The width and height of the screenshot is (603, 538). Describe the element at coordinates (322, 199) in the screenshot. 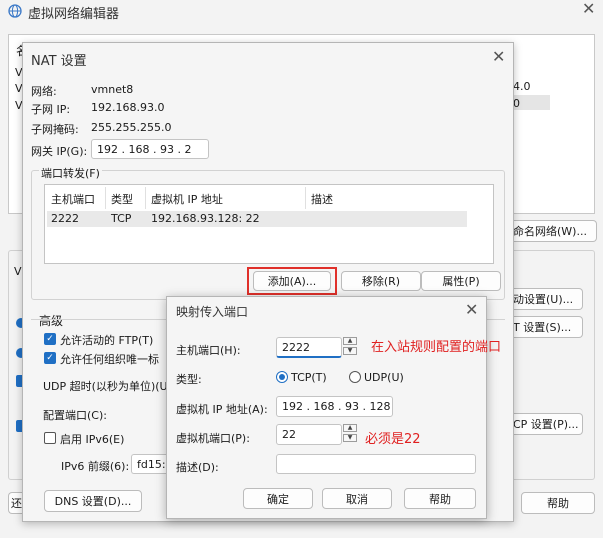

I see `column-header: 描述` at that location.